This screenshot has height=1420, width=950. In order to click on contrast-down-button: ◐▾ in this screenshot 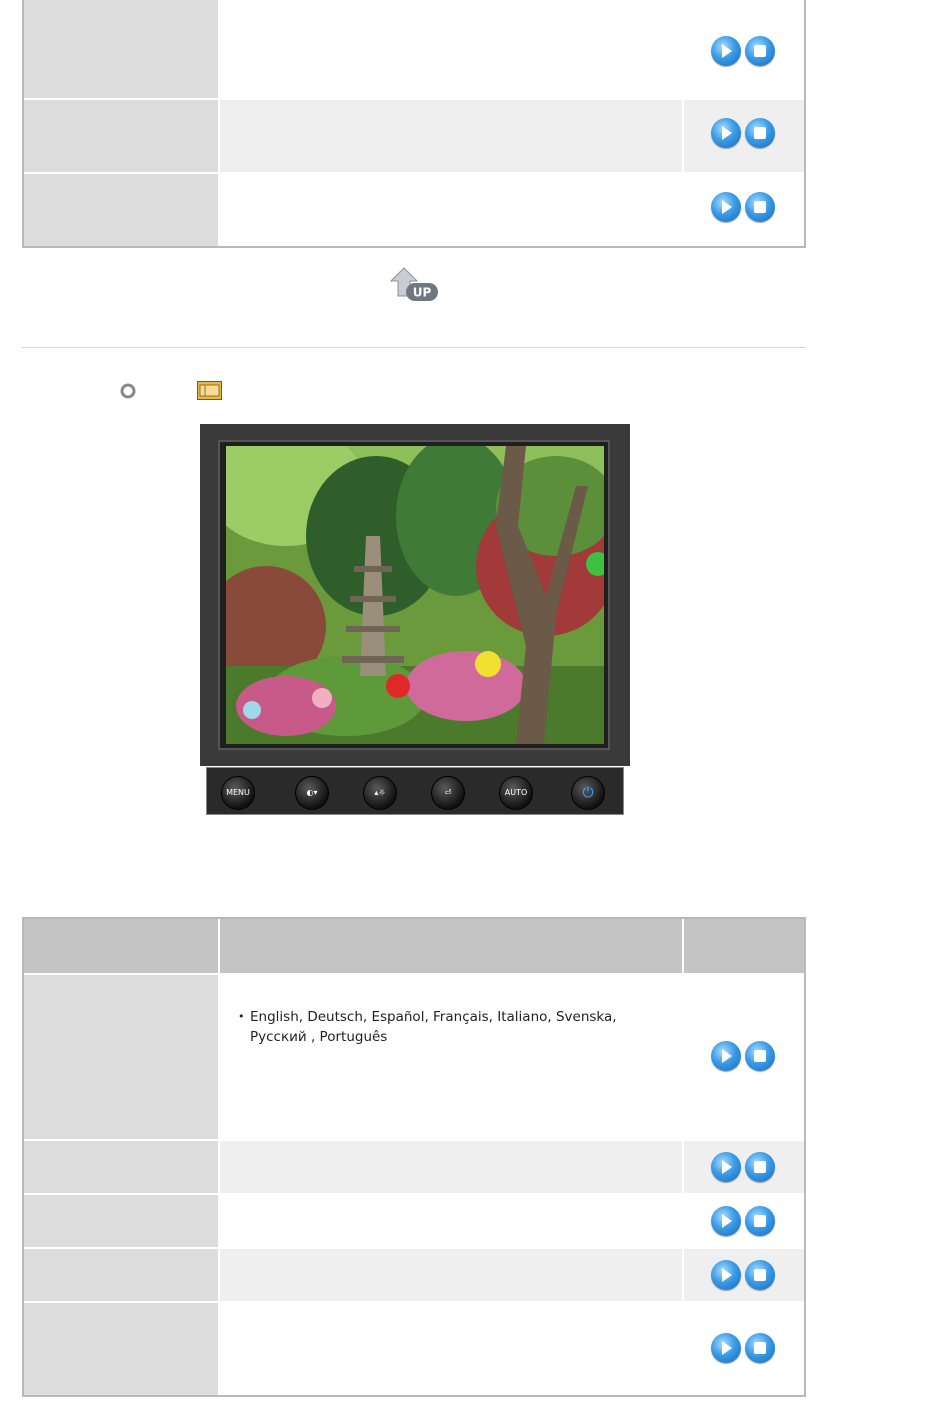, I will do `click(312, 793)`.